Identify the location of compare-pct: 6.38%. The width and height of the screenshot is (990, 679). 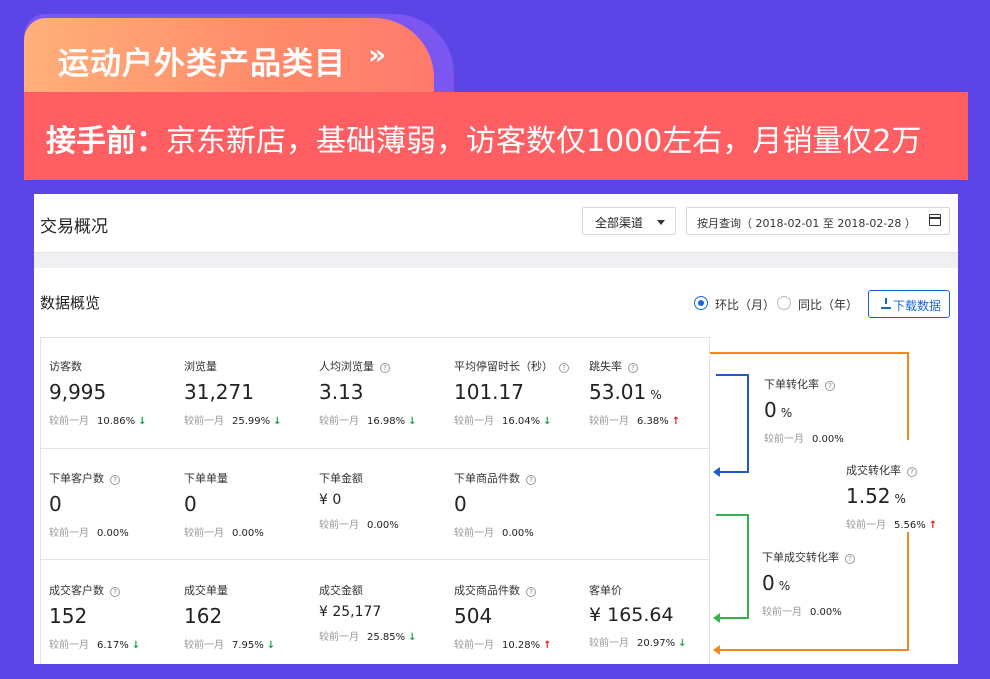
(653, 421).